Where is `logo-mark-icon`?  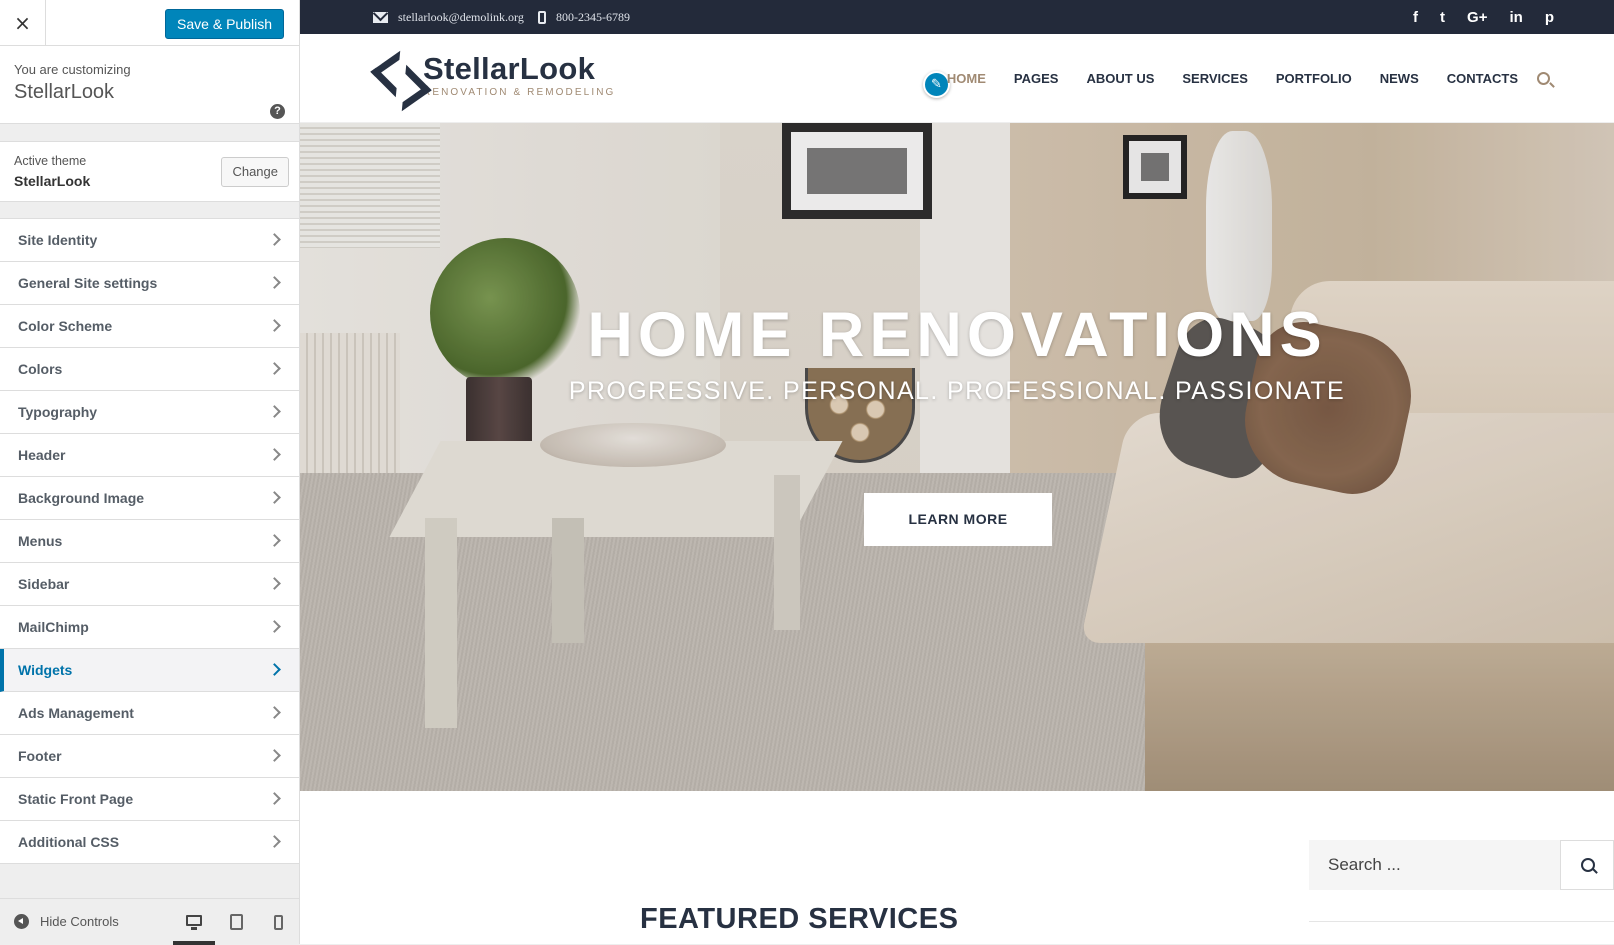
logo-mark-icon is located at coordinates (394, 75).